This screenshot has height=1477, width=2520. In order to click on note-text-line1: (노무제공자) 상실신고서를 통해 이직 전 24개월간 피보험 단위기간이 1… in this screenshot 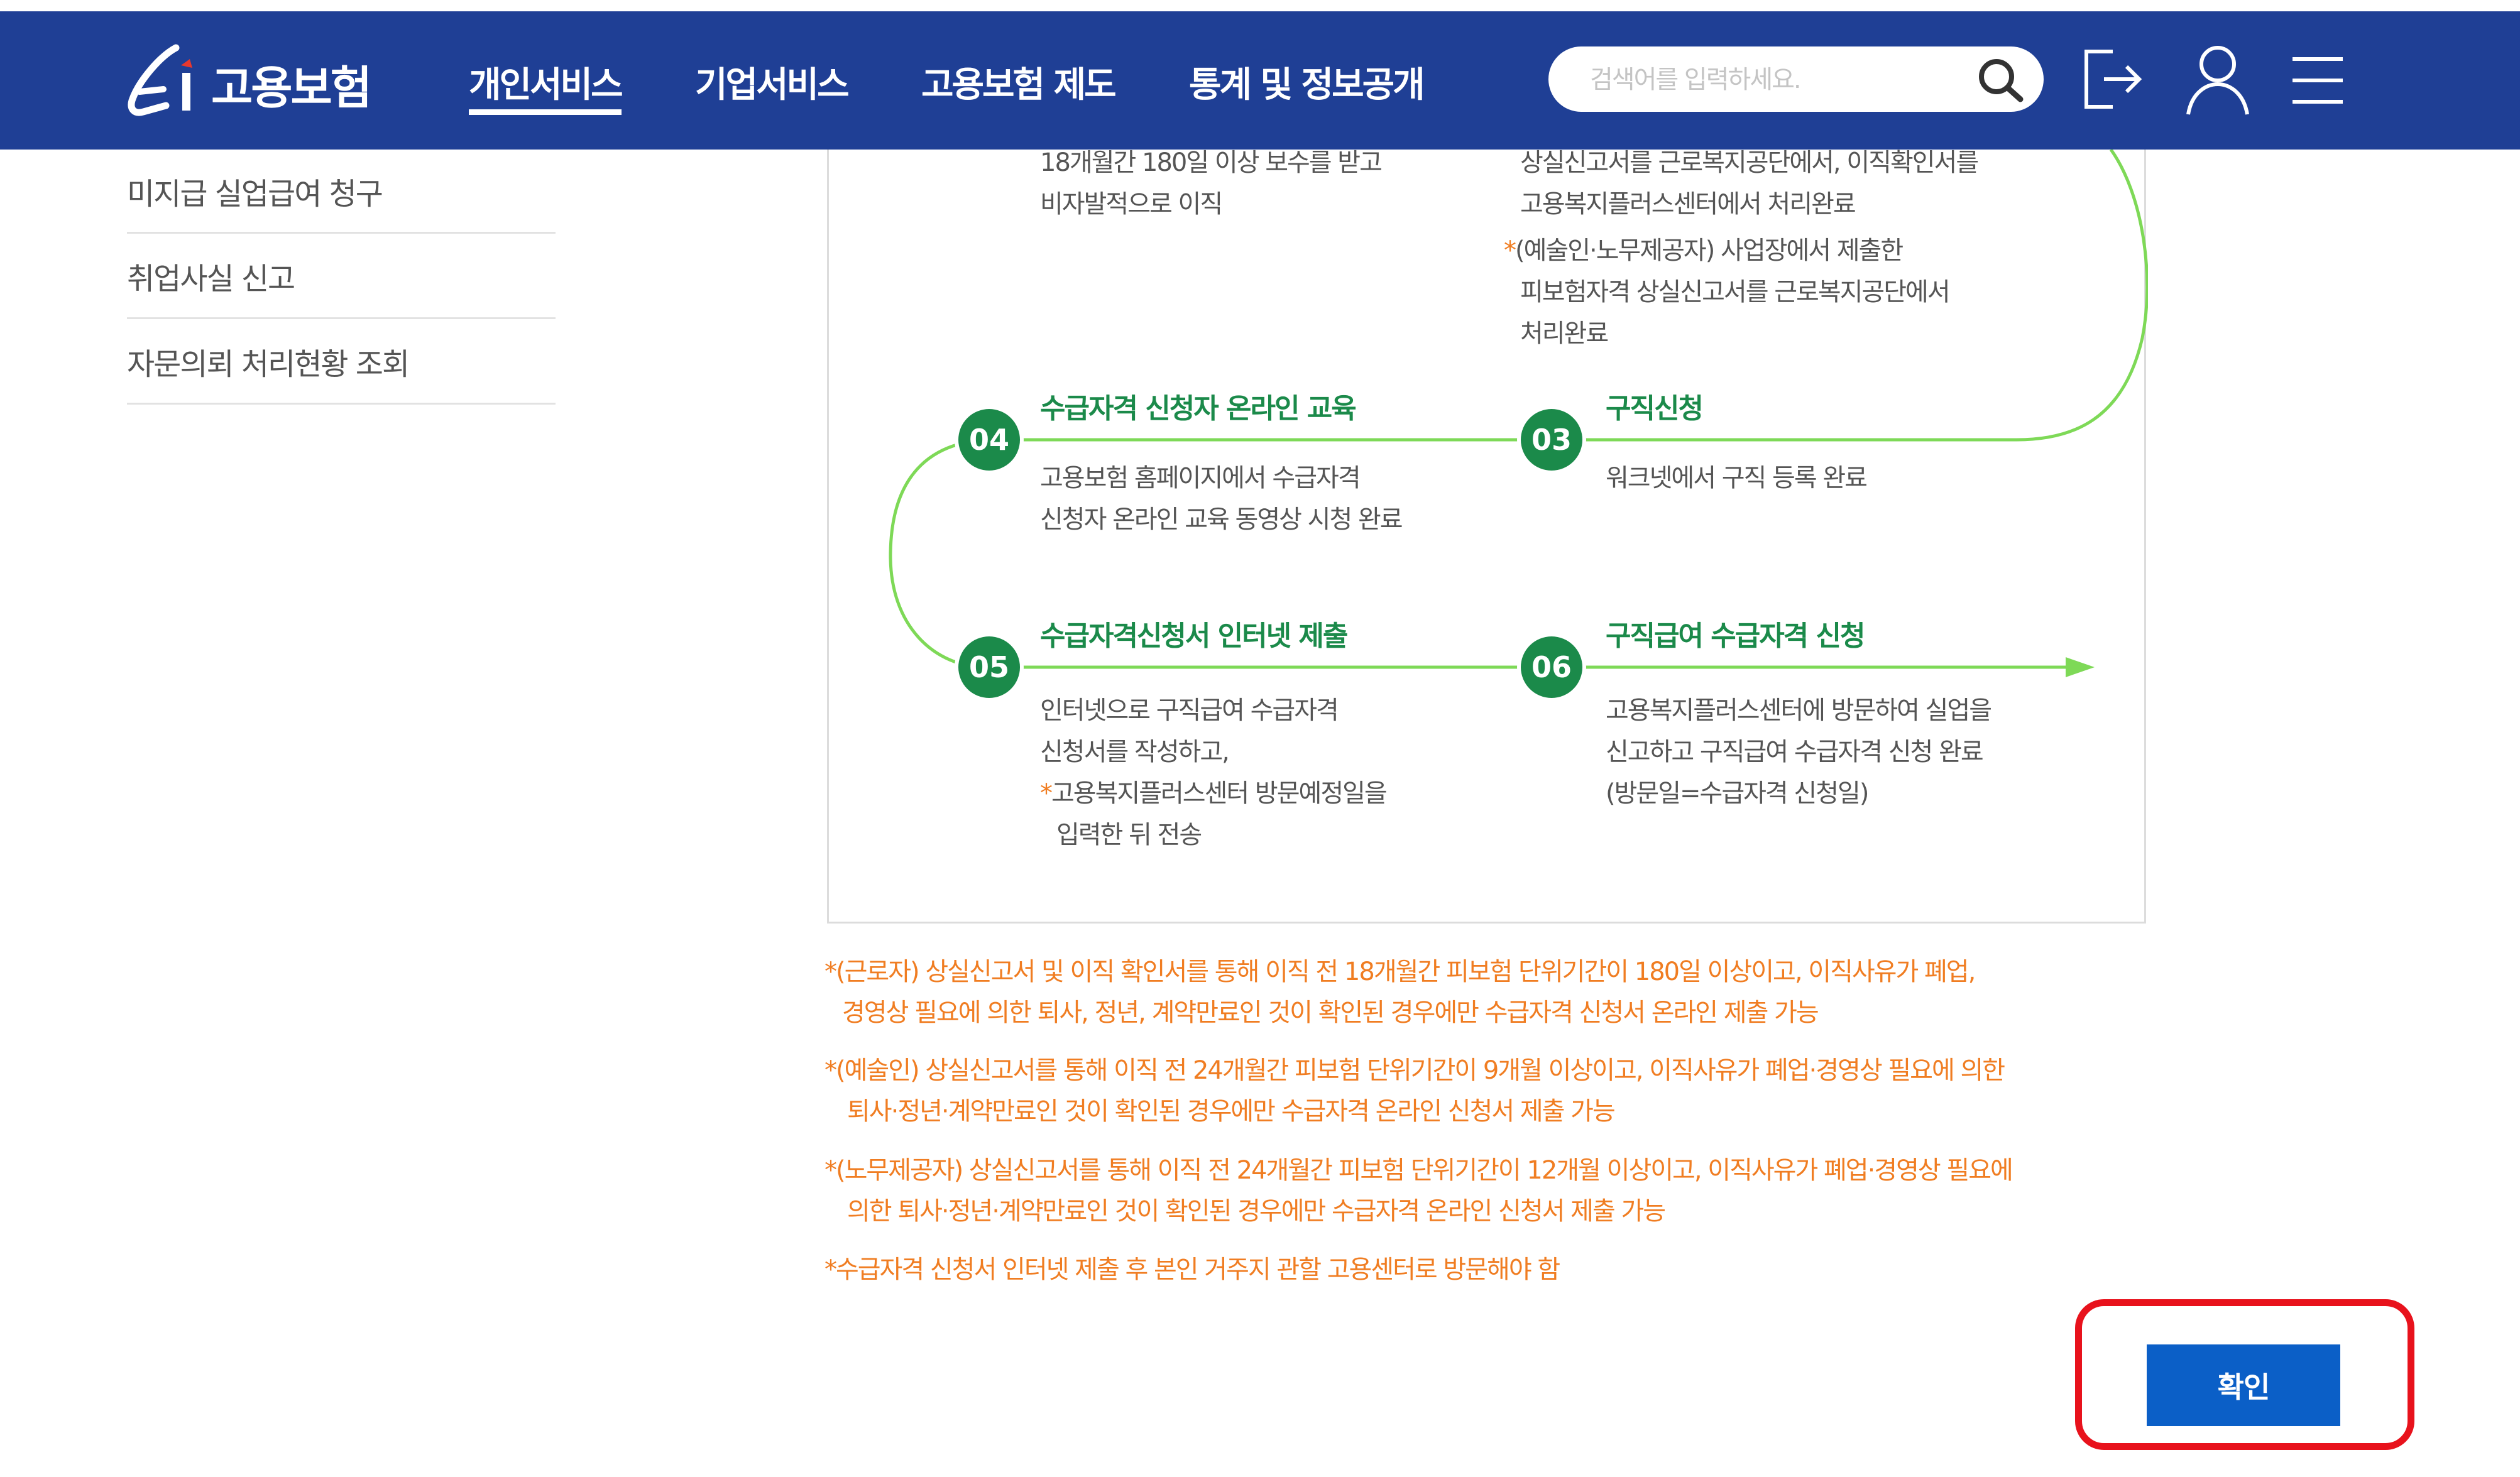, I will do `click(1424, 1170)`.